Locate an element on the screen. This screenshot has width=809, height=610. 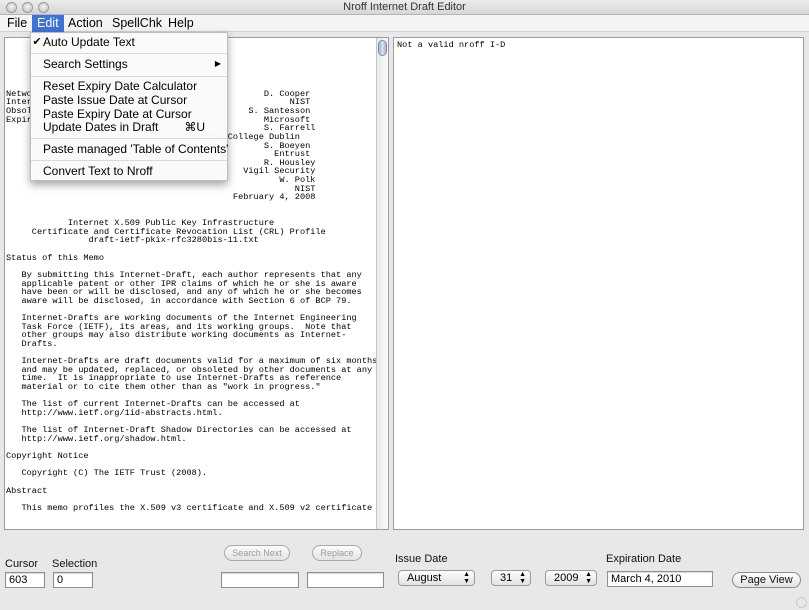
menu-file: File is located at coordinates (17, 23).